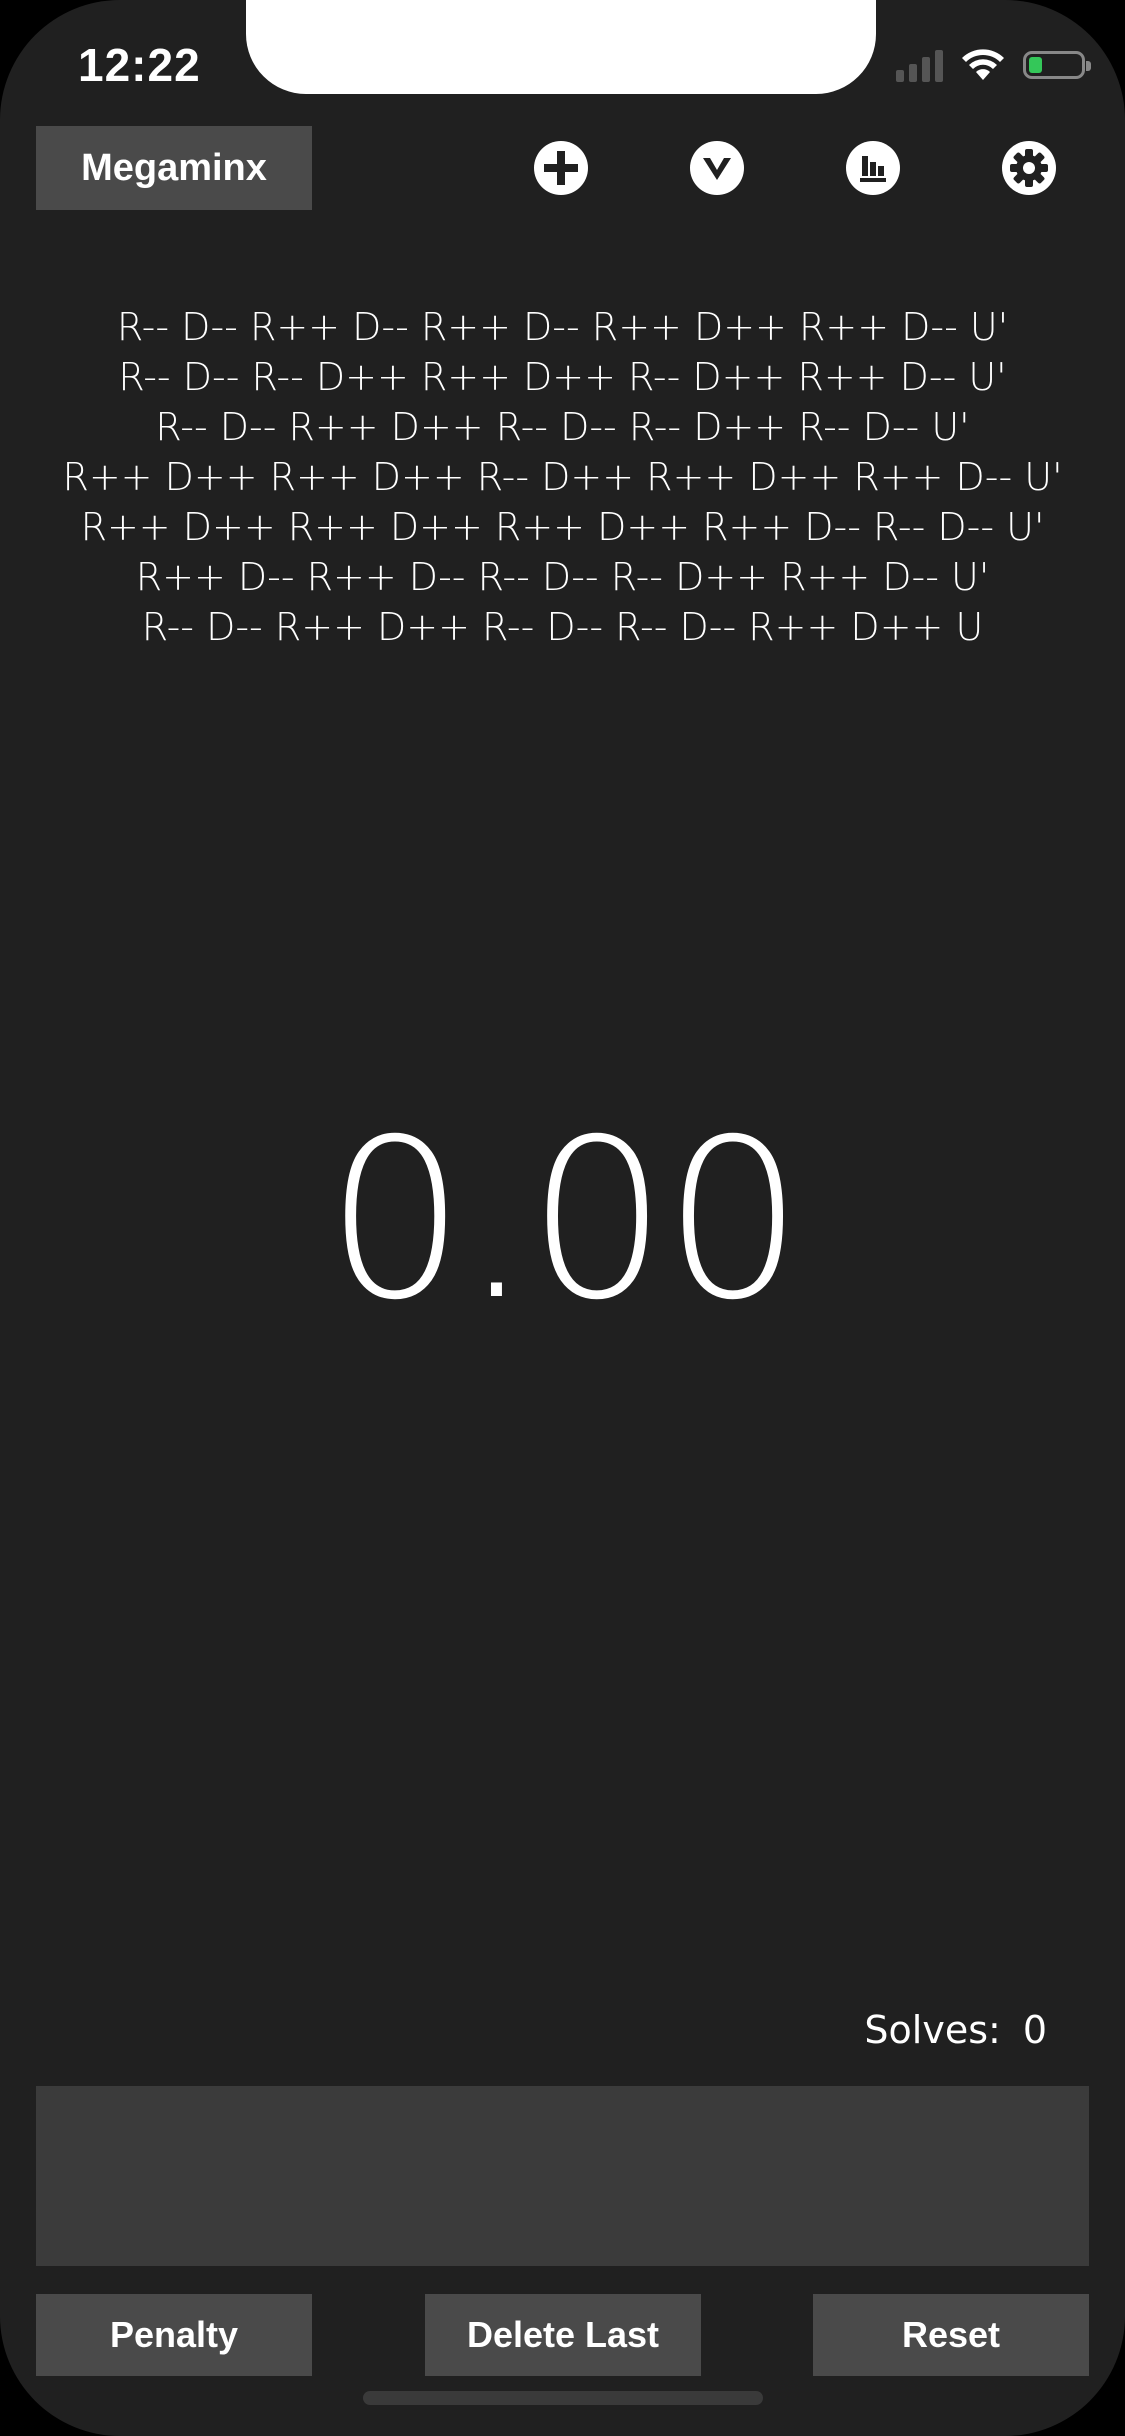  Describe the element at coordinates (717, 168) in the screenshot. I see `chevron-down-icon` at that location.